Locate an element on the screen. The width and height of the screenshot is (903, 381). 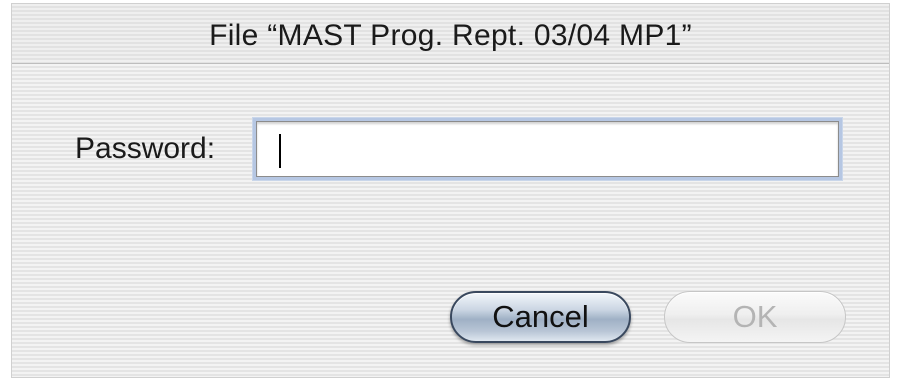
password-label: Password: is located at coordinates (145, 148).